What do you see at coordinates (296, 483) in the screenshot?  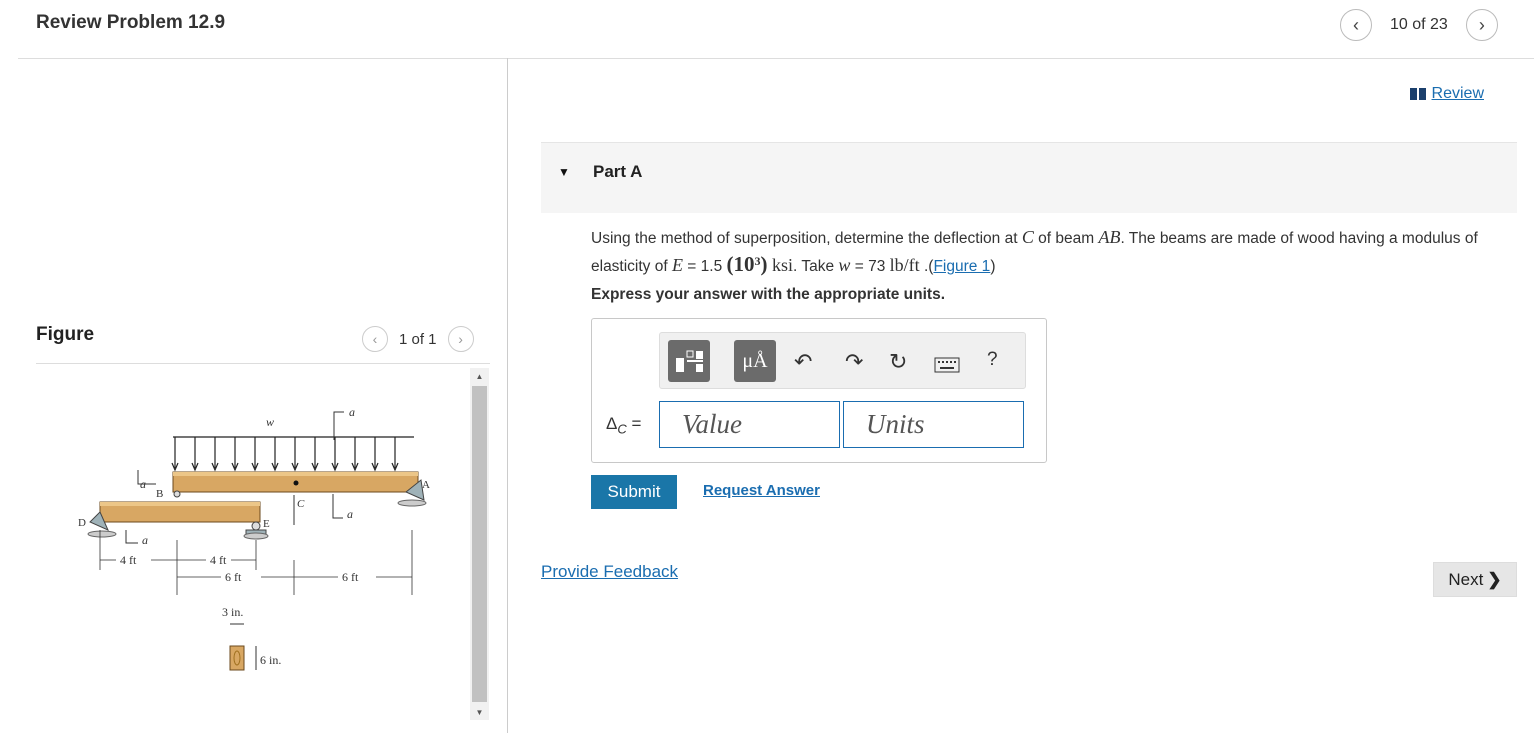 I see `point-c` at bounding box center [296, 483].